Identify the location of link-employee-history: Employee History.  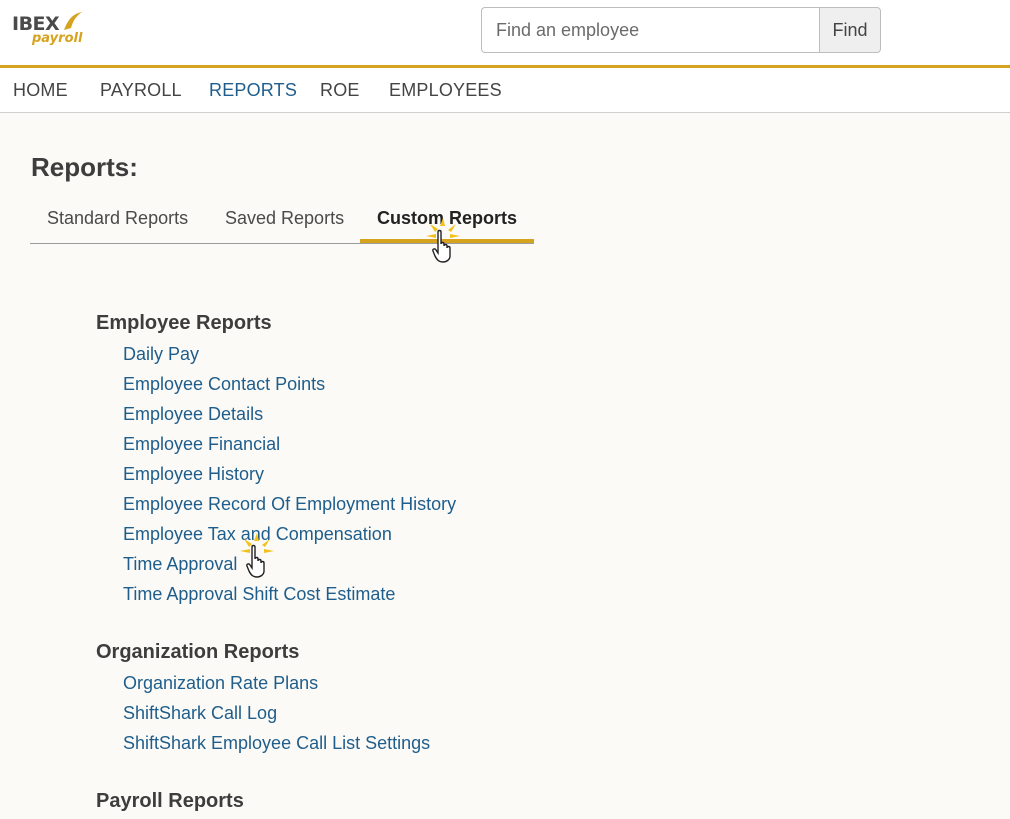
(193, 474).